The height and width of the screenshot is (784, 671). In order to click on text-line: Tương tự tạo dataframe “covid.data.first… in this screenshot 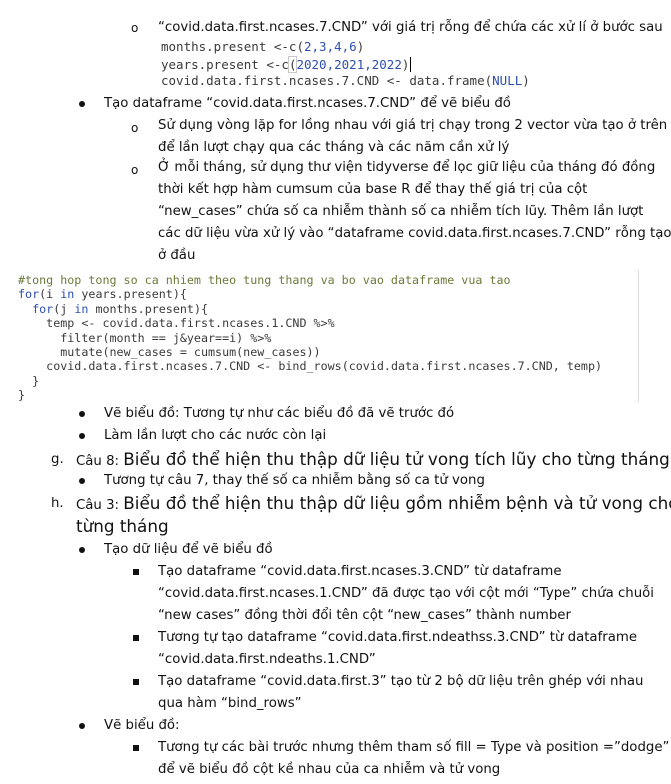, I will do `click(398, 637)`.